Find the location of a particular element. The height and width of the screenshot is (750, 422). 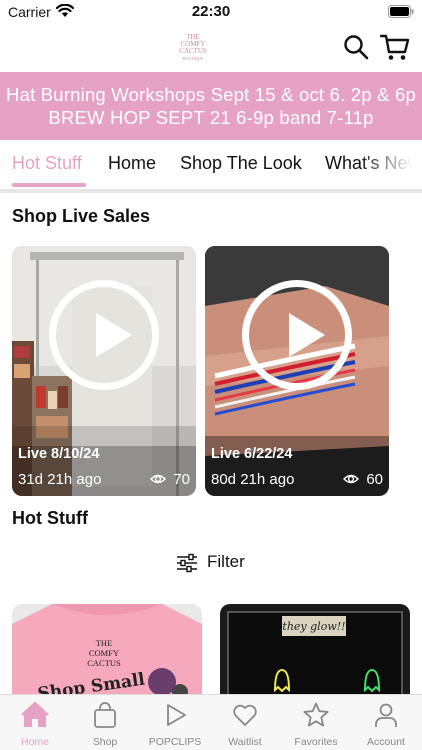

active-tab-indicator is located at coordinates (49, 185).